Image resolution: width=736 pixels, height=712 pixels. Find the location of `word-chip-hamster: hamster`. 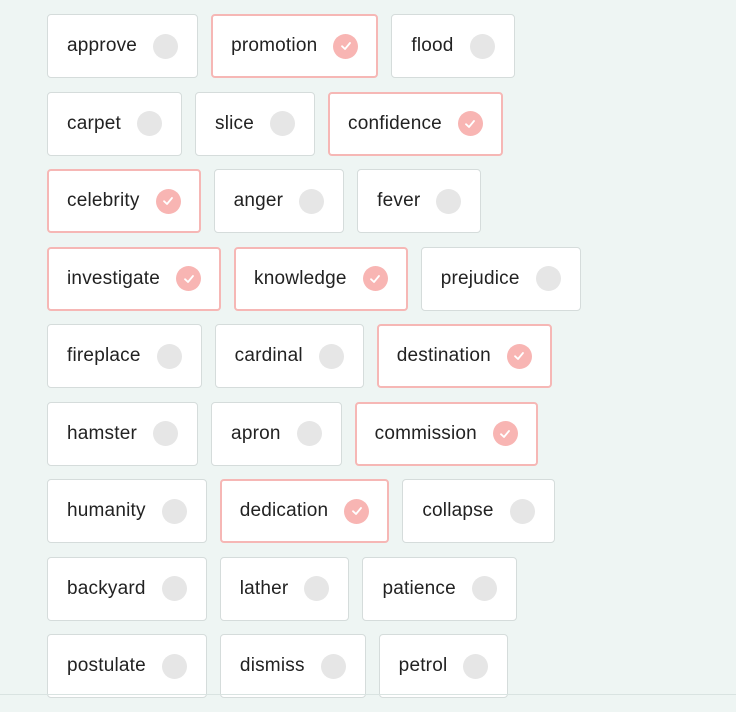

word-chip-hamster: hamster is located at coordinates (123, 433).